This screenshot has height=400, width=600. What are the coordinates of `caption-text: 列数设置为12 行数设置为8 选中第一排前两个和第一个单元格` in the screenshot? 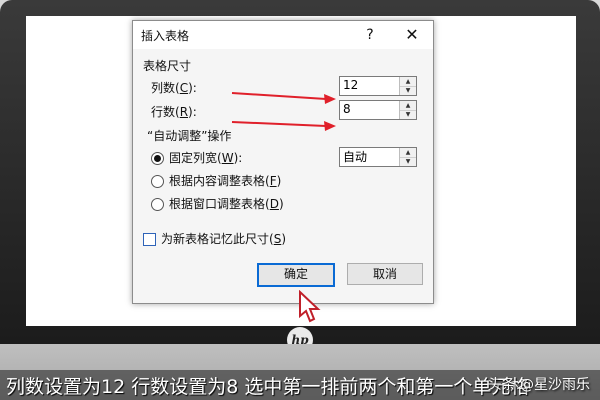 It's located at (268, 387).